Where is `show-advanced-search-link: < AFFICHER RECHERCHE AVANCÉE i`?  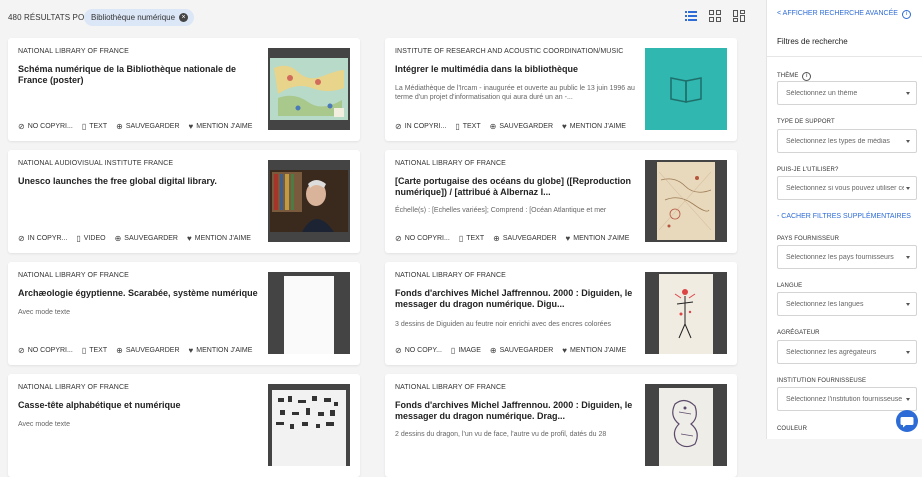
show-advanced-search-link: < AFFICHER RECHERCHE AVANCÉE i is located at coordinates (844, 14).